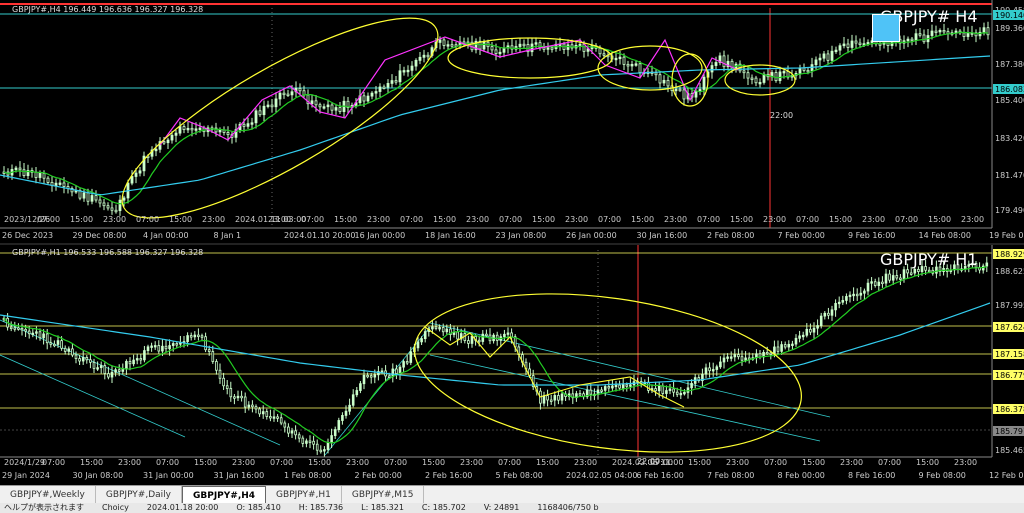 This screenshot has width=1024, height=513. What do you see at coordinates (382, 507) in the screenshot?
I see `status-field-5: L: 185.321` at bounding box center [382, 507].